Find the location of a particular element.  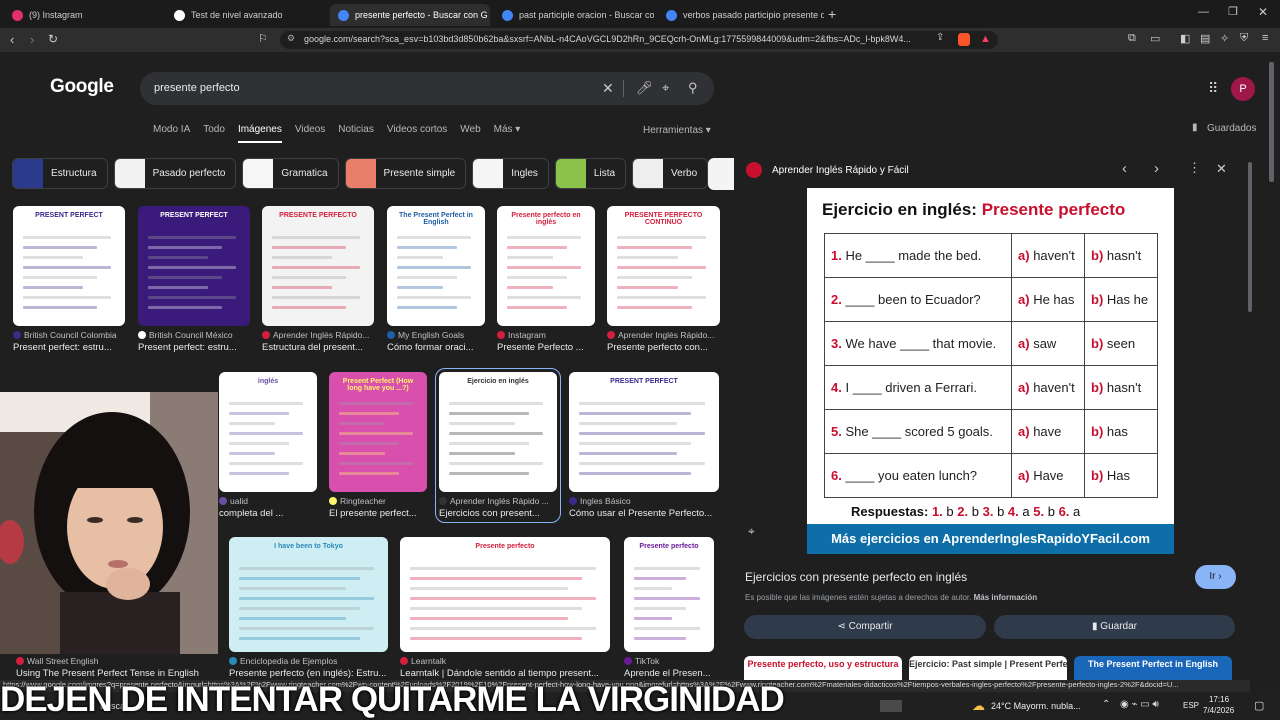

related-chip: Ingles is located at coordinates (510, 173).